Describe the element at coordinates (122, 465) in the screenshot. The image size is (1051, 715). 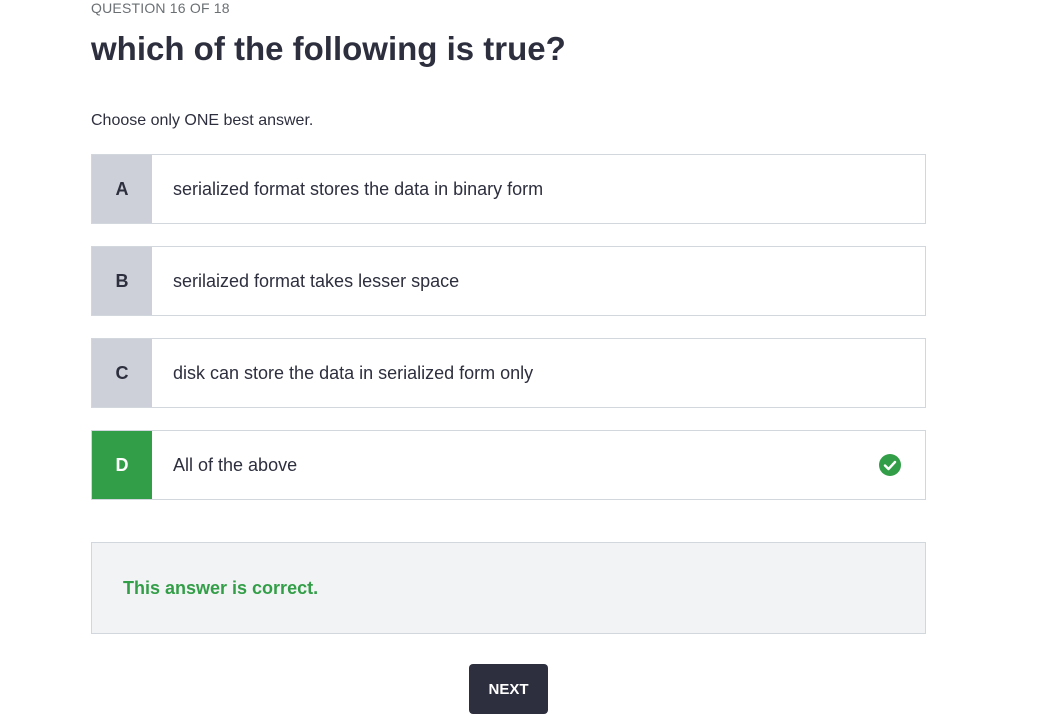
I see `option-letter: D` at that location.